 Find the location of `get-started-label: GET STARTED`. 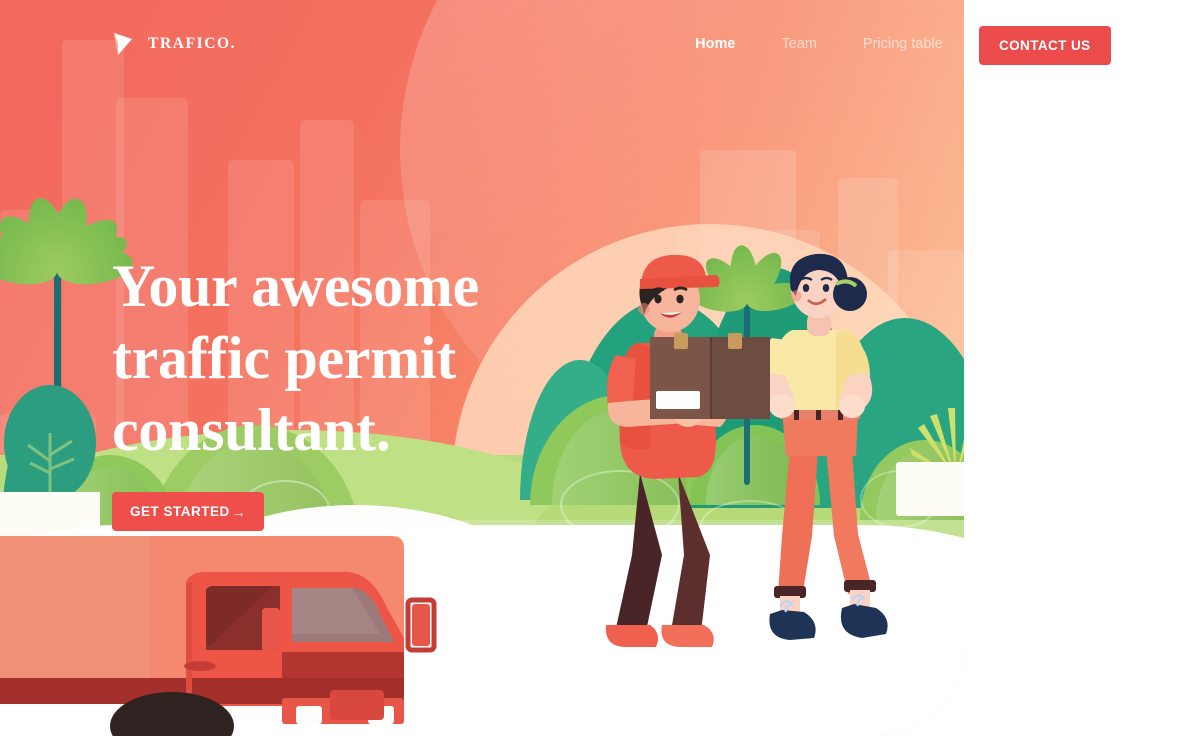

get-started-label: GET STARTED is located at coordinates (180, 511).